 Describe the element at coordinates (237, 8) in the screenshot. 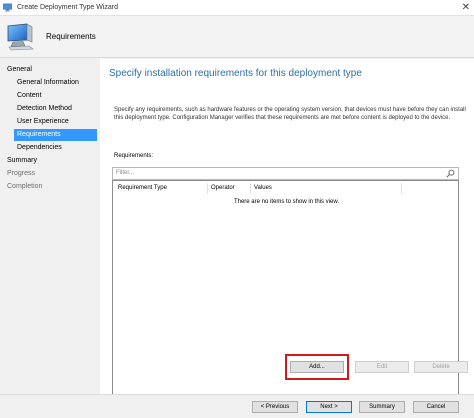

I see `title-bar: Create Deployment Type Wizard ✕` at that location.